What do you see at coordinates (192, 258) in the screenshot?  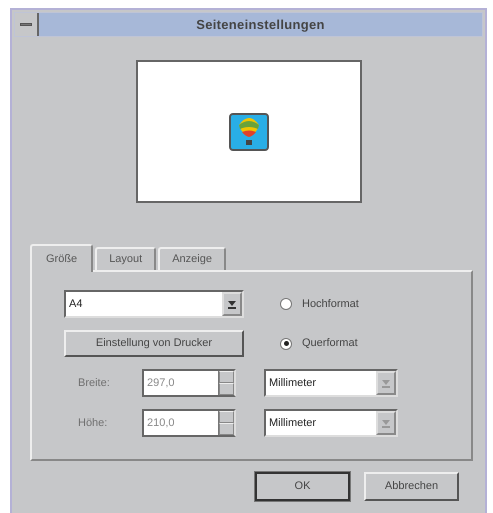 I see `tab: Anzeige` at bounding box center [192, 258].